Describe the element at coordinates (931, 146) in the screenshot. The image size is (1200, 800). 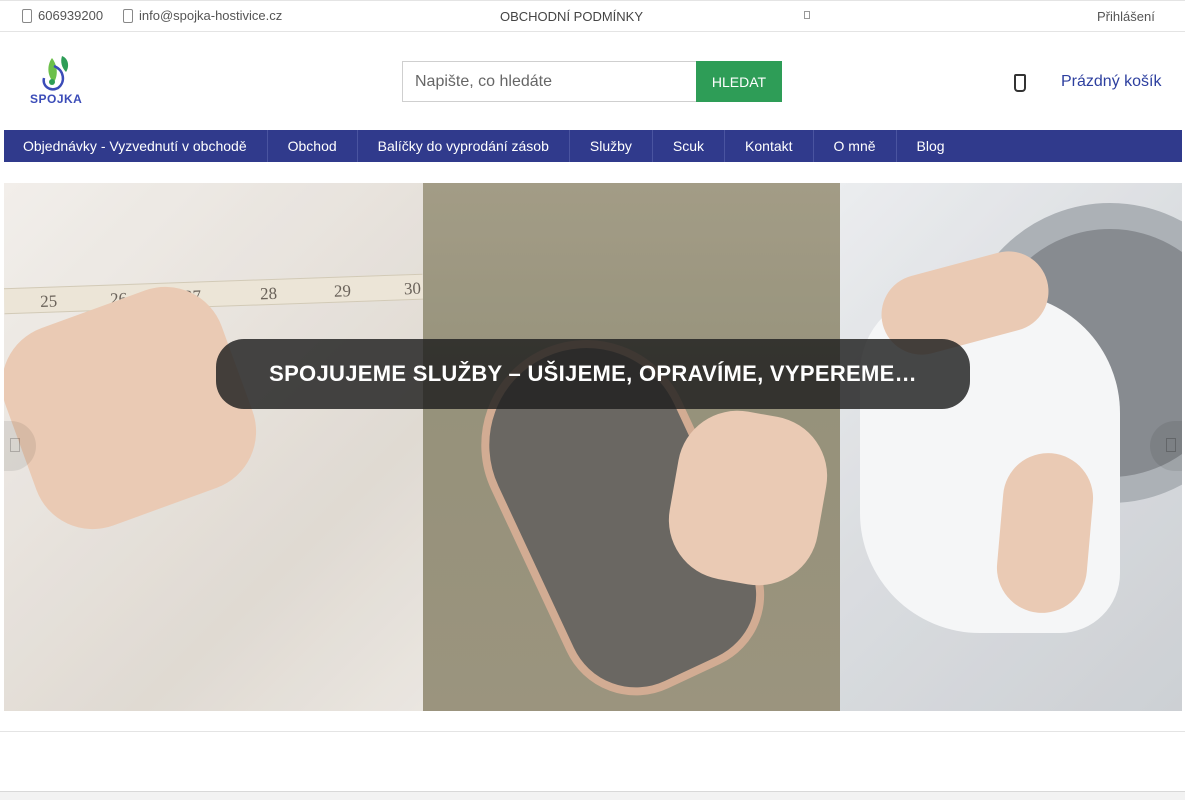
I see `nav-item-blog: Blog` at that location.